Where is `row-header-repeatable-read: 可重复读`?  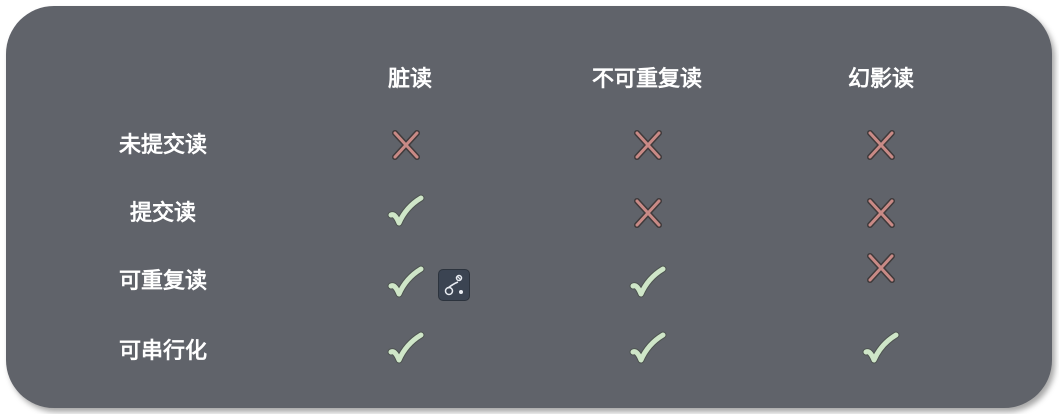
row-header-repeatable-read: 可重复读 is located at coordinates (163, 281).